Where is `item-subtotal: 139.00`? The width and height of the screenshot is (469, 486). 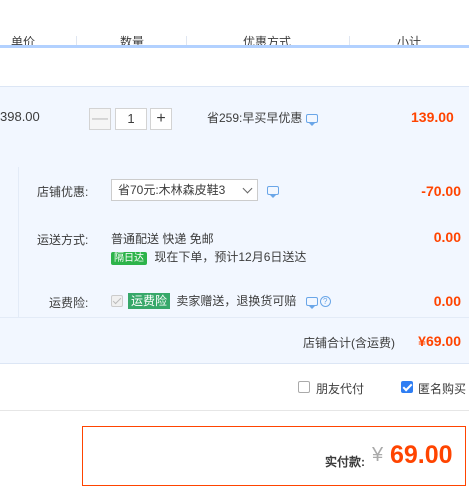
item-subtotal: 139.00 is located at coordinates (432, 117).